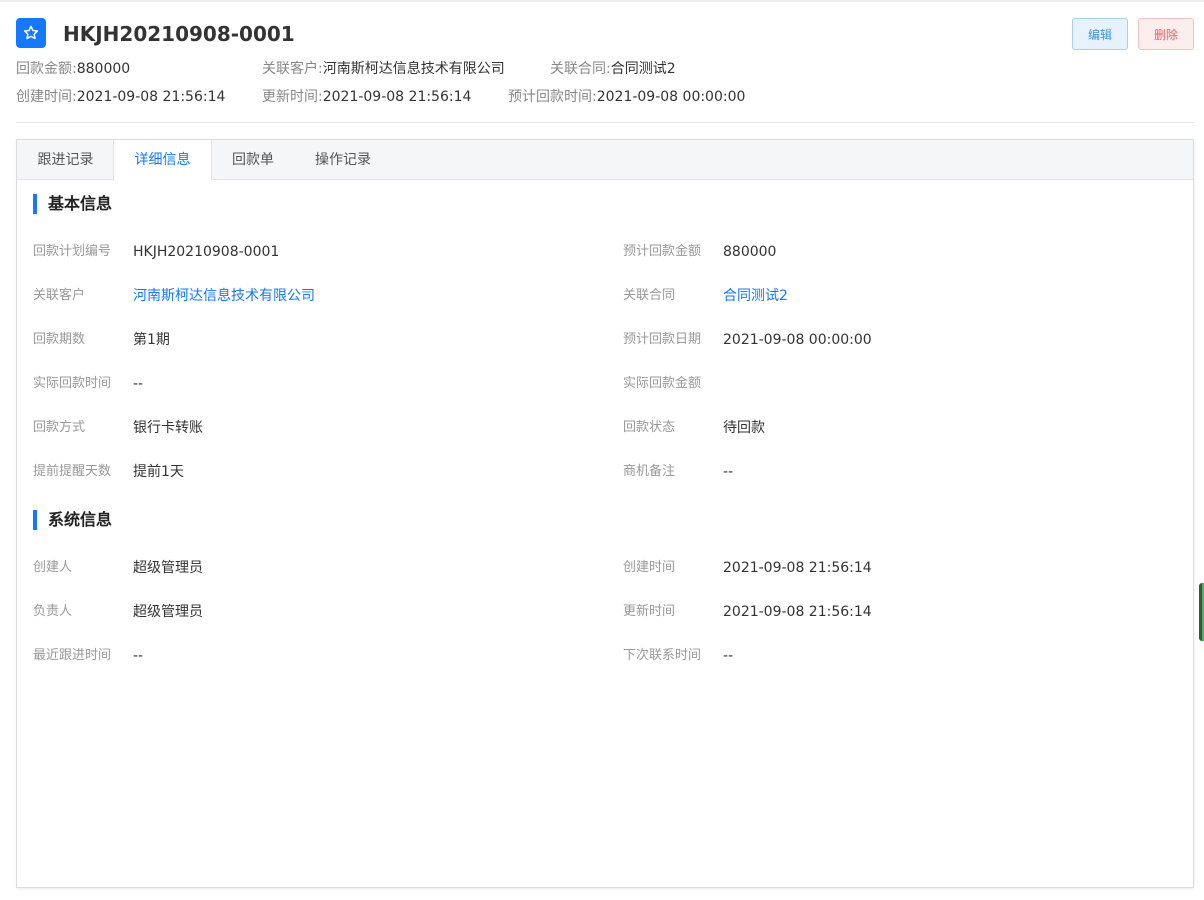 The width and height of the screenshot is (1204, 900). Describe the element at coordinates (206, 252) in the screenshot. I see `field-value: HKJH20210908-0001` at that location.